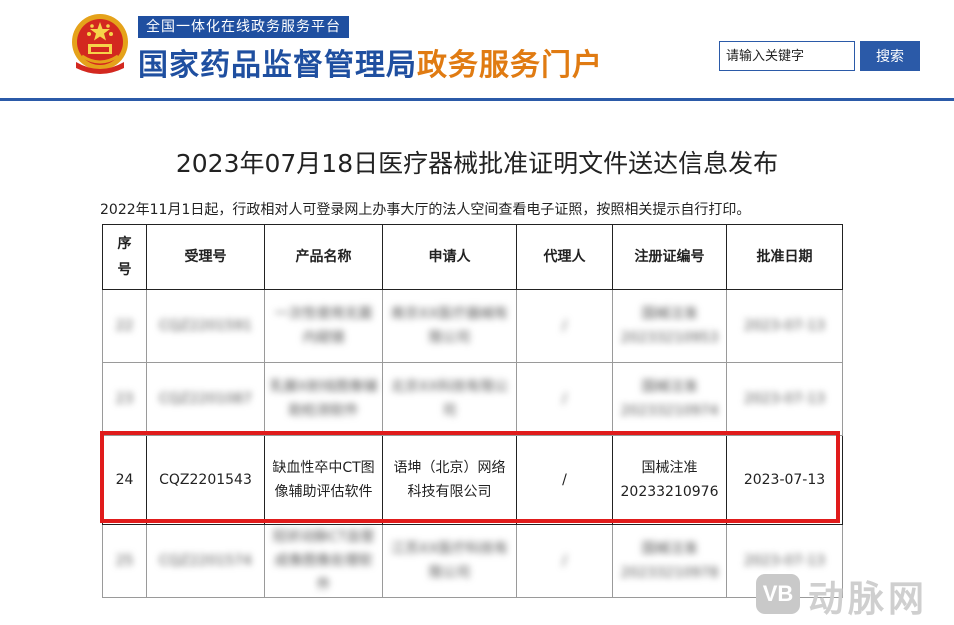 The height and width of the screenshot is (625, 954). I want to click on site-title: 国家药品监督管理局政务服务门户, so click(370, 62).